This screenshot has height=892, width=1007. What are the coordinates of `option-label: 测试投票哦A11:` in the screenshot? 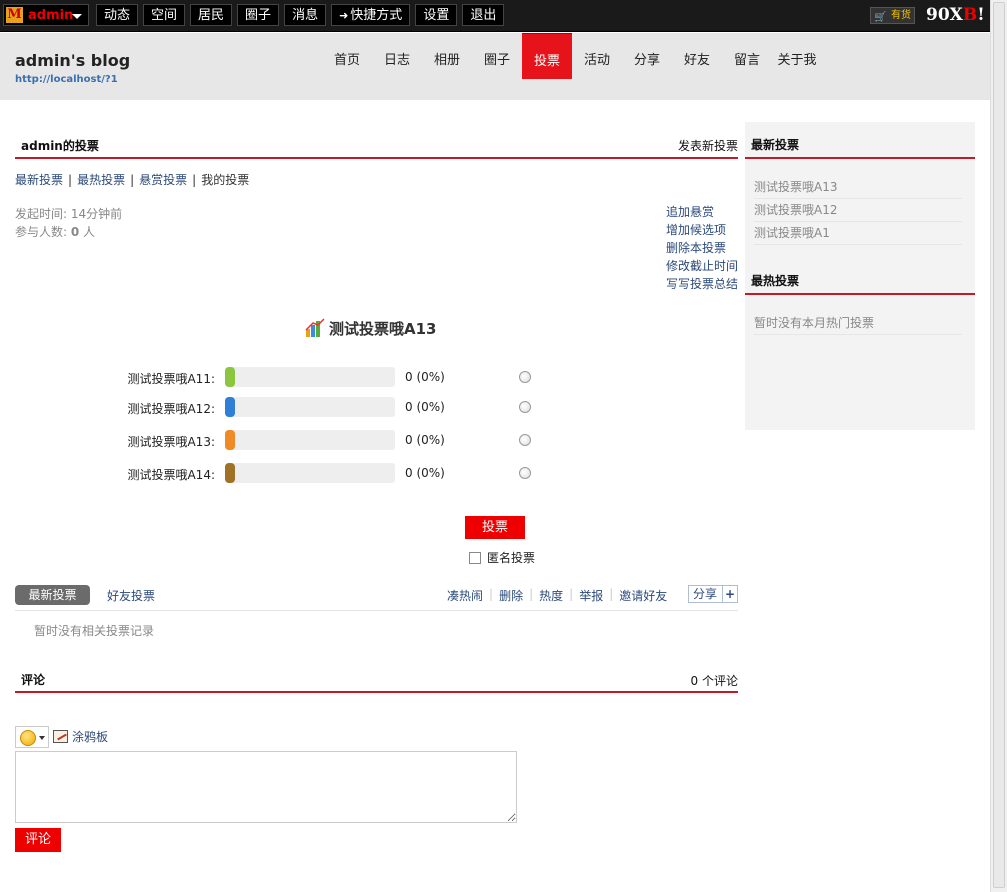 It's located at (171, 379).